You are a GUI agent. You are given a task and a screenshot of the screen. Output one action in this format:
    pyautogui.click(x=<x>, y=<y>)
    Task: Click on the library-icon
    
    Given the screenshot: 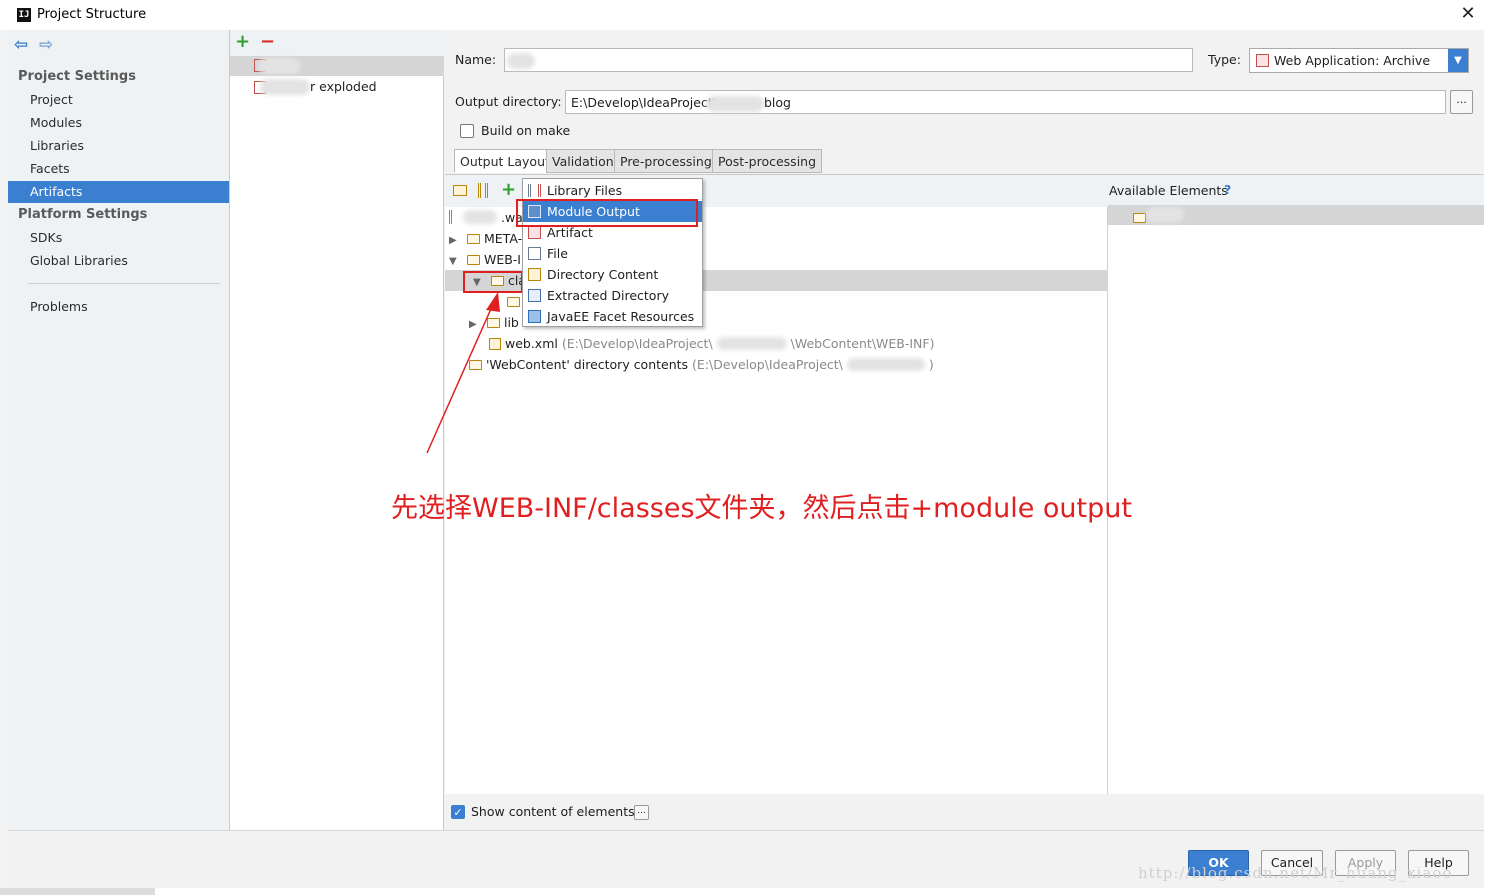 What is the action you would take?
    pyautogui.click(x=534, y=190)
    